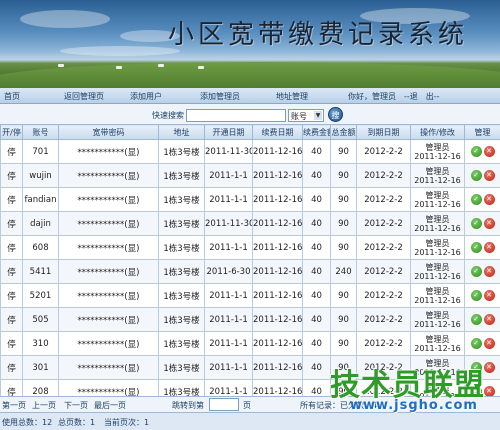  I want to click on search-label: 快速搜索, so click(168, 115).